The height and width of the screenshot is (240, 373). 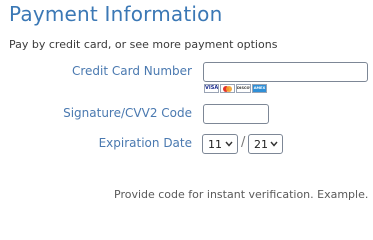 What do you see at coordinates (132, 71) in the screenshot?
I see `card-number-label: Credit Card Number` at bounding box center [132, 71].